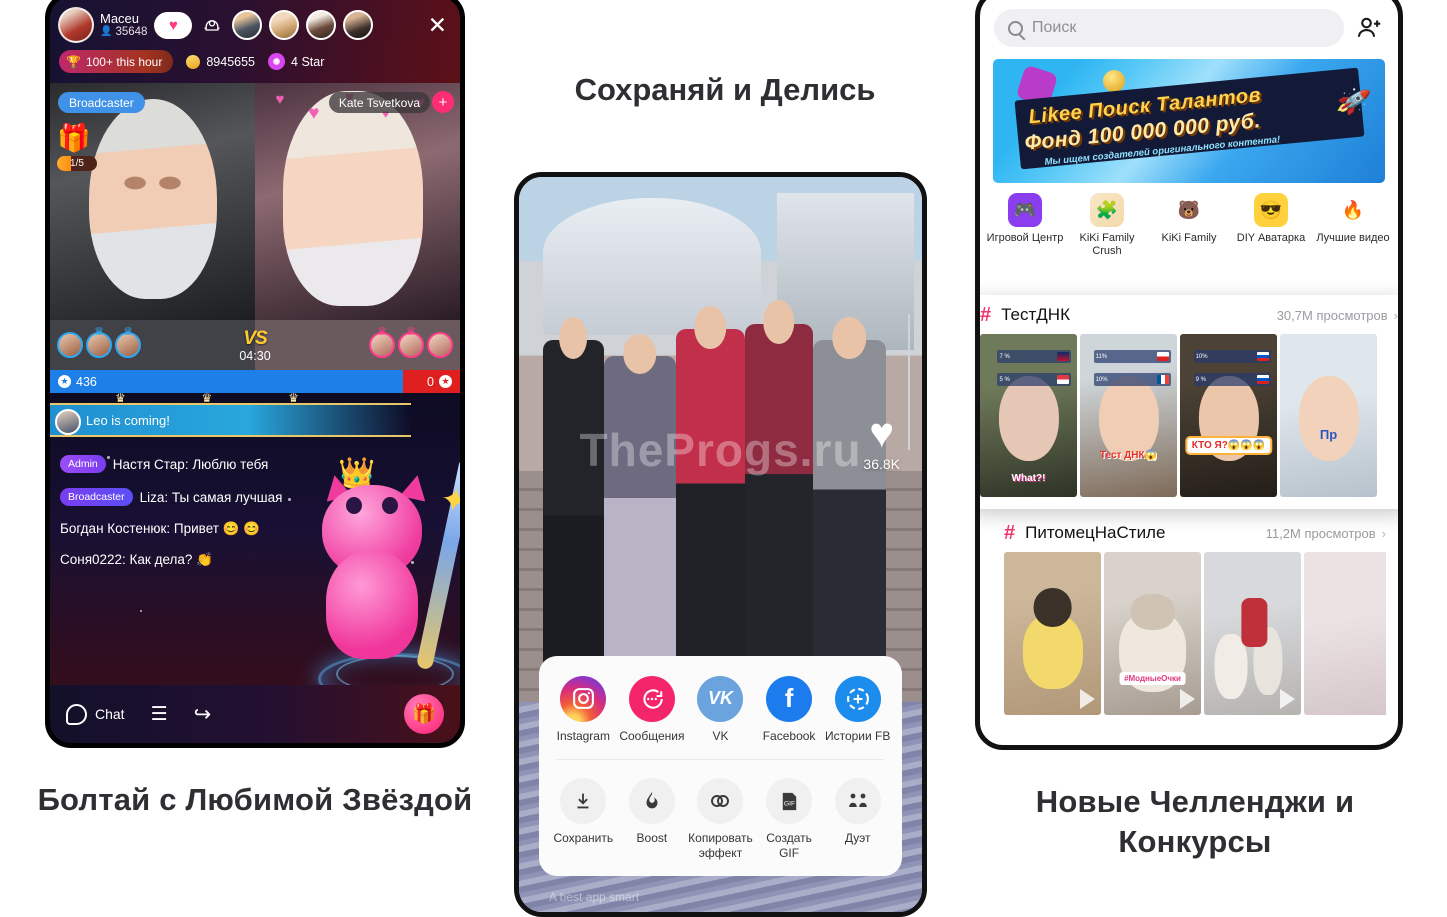 The image size is (1447, 917). I want to click on dna-result-bar: 9 %, so click(1232, 380).